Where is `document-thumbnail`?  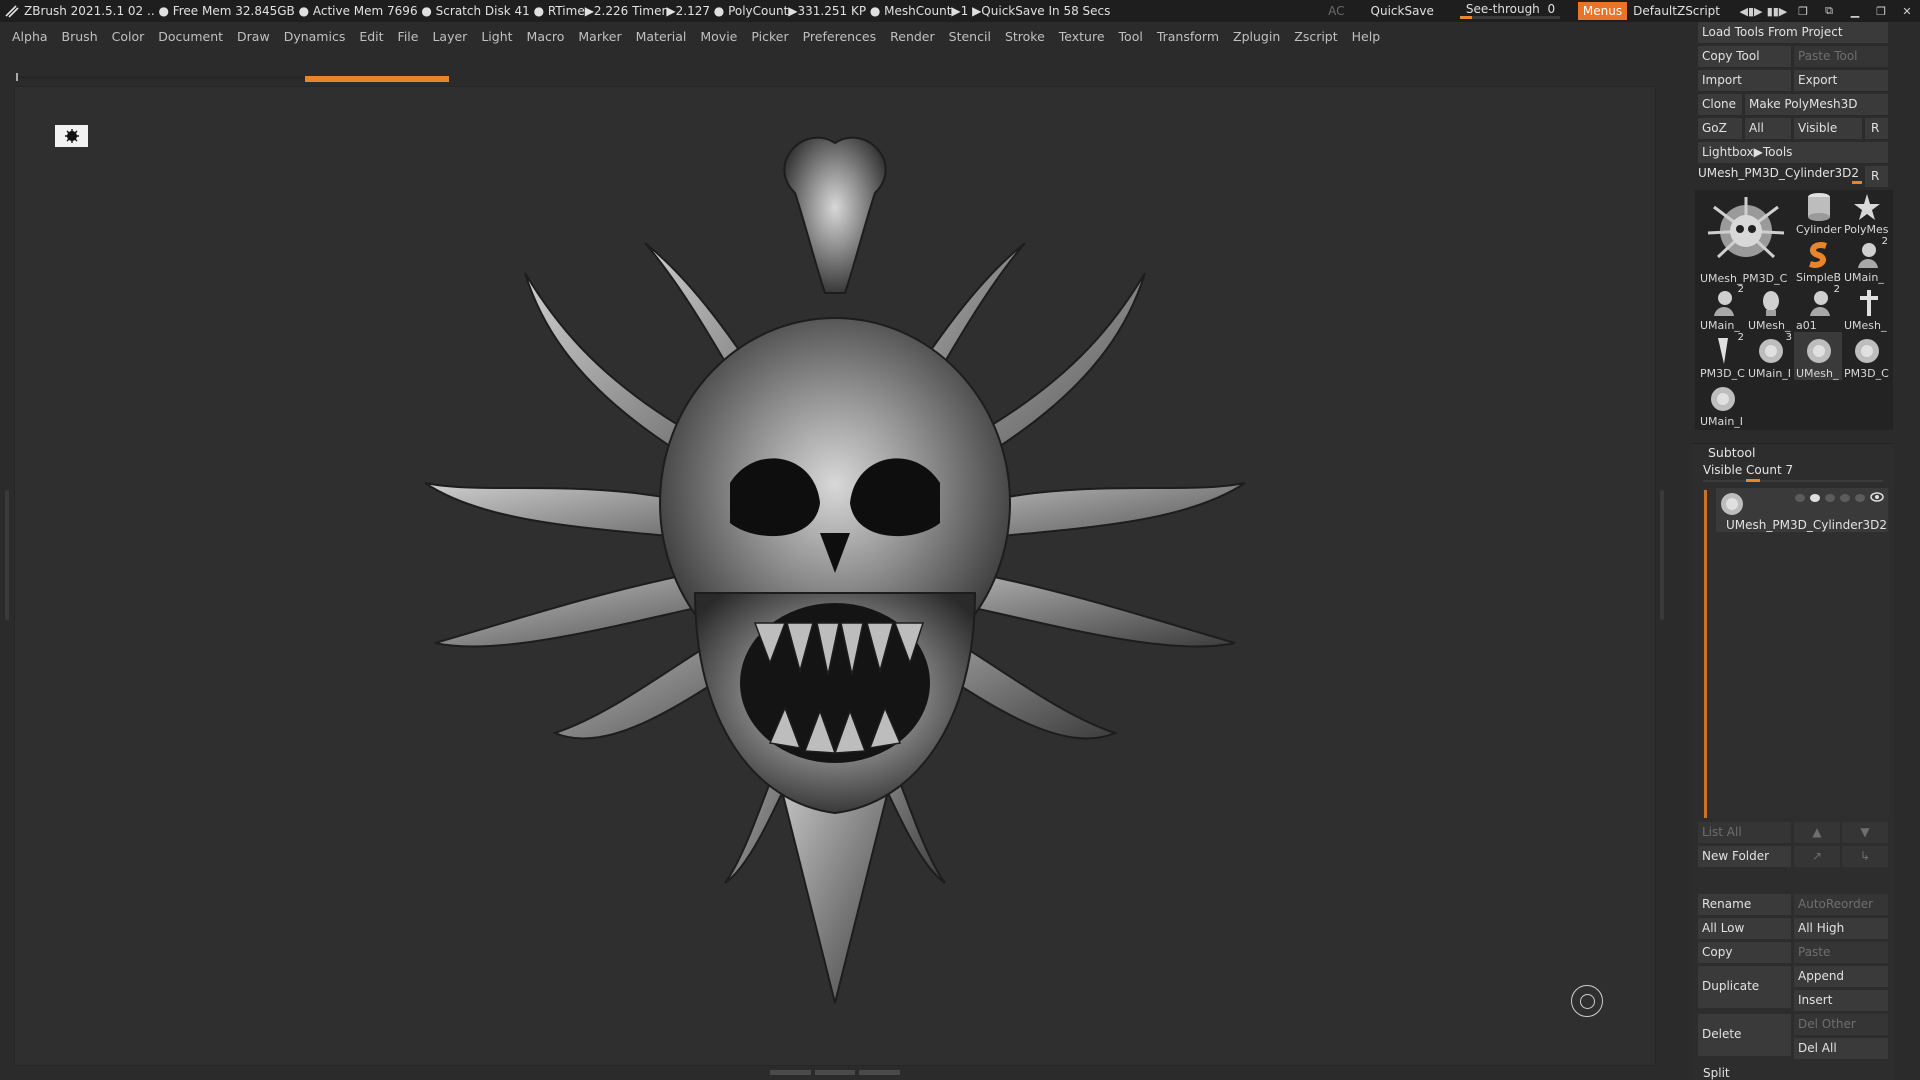 document-thumbnail is located at coordinates (71, 136).